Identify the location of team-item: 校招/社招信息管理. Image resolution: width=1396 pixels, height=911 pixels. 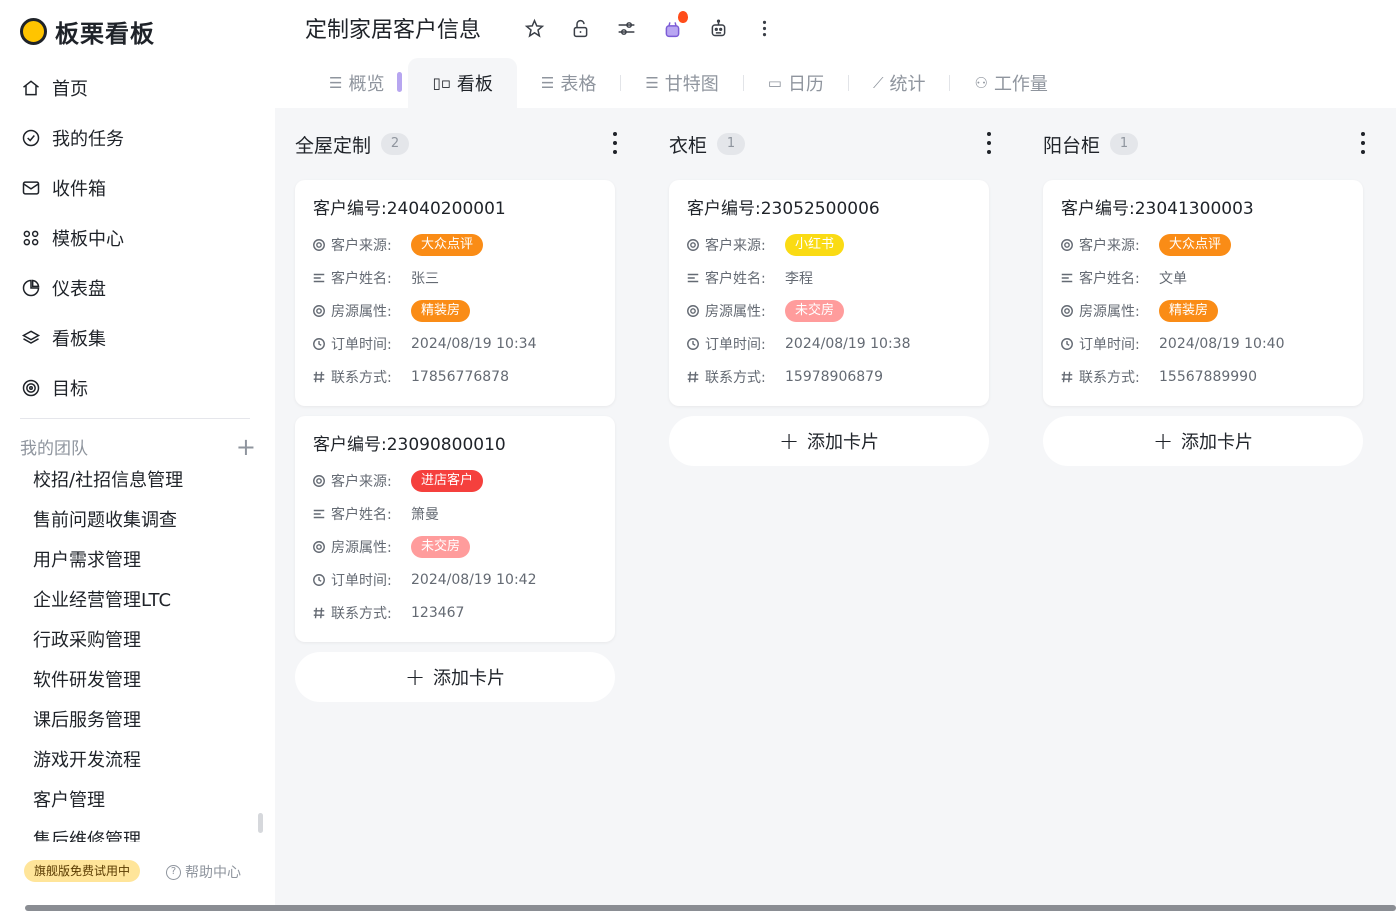
(143, 481).